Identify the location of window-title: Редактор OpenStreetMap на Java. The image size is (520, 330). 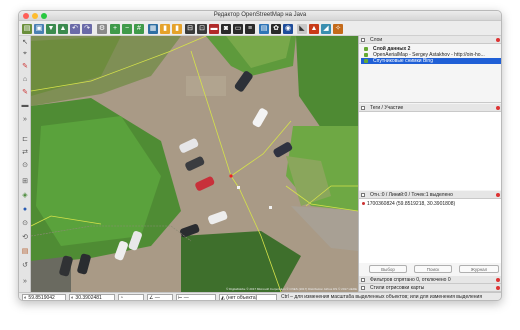
(260, 15).